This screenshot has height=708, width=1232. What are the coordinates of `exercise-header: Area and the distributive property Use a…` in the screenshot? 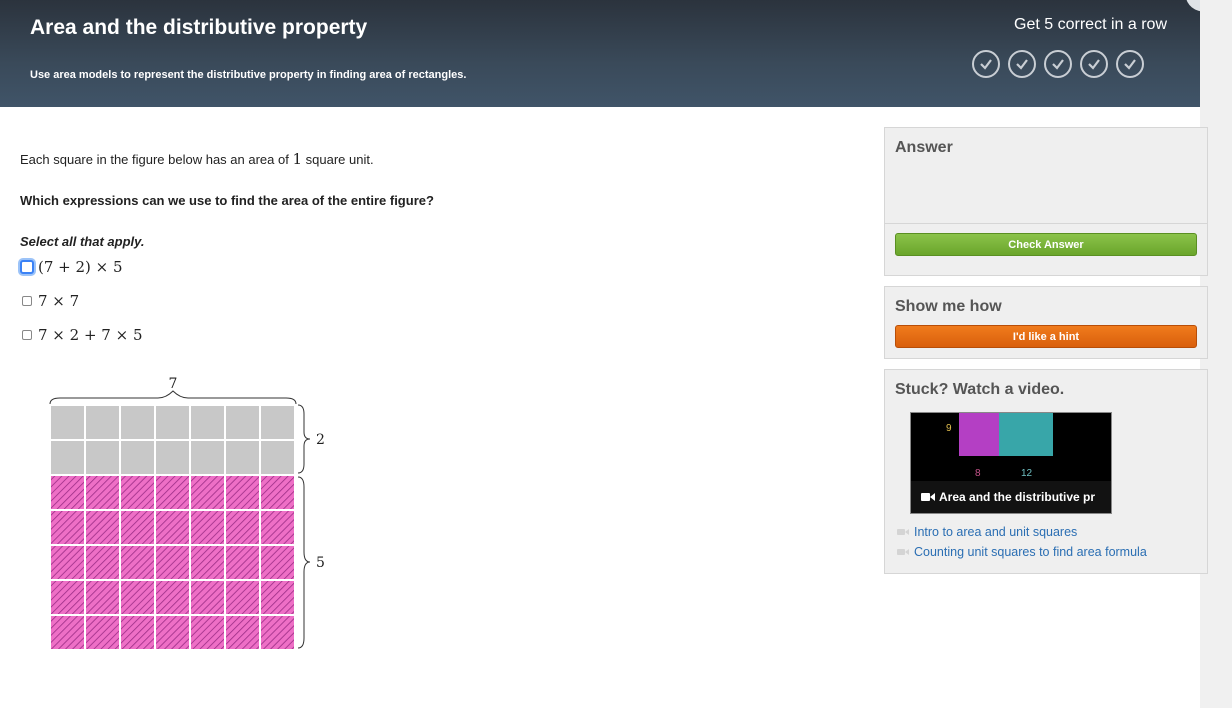 It's located at (600, 53).